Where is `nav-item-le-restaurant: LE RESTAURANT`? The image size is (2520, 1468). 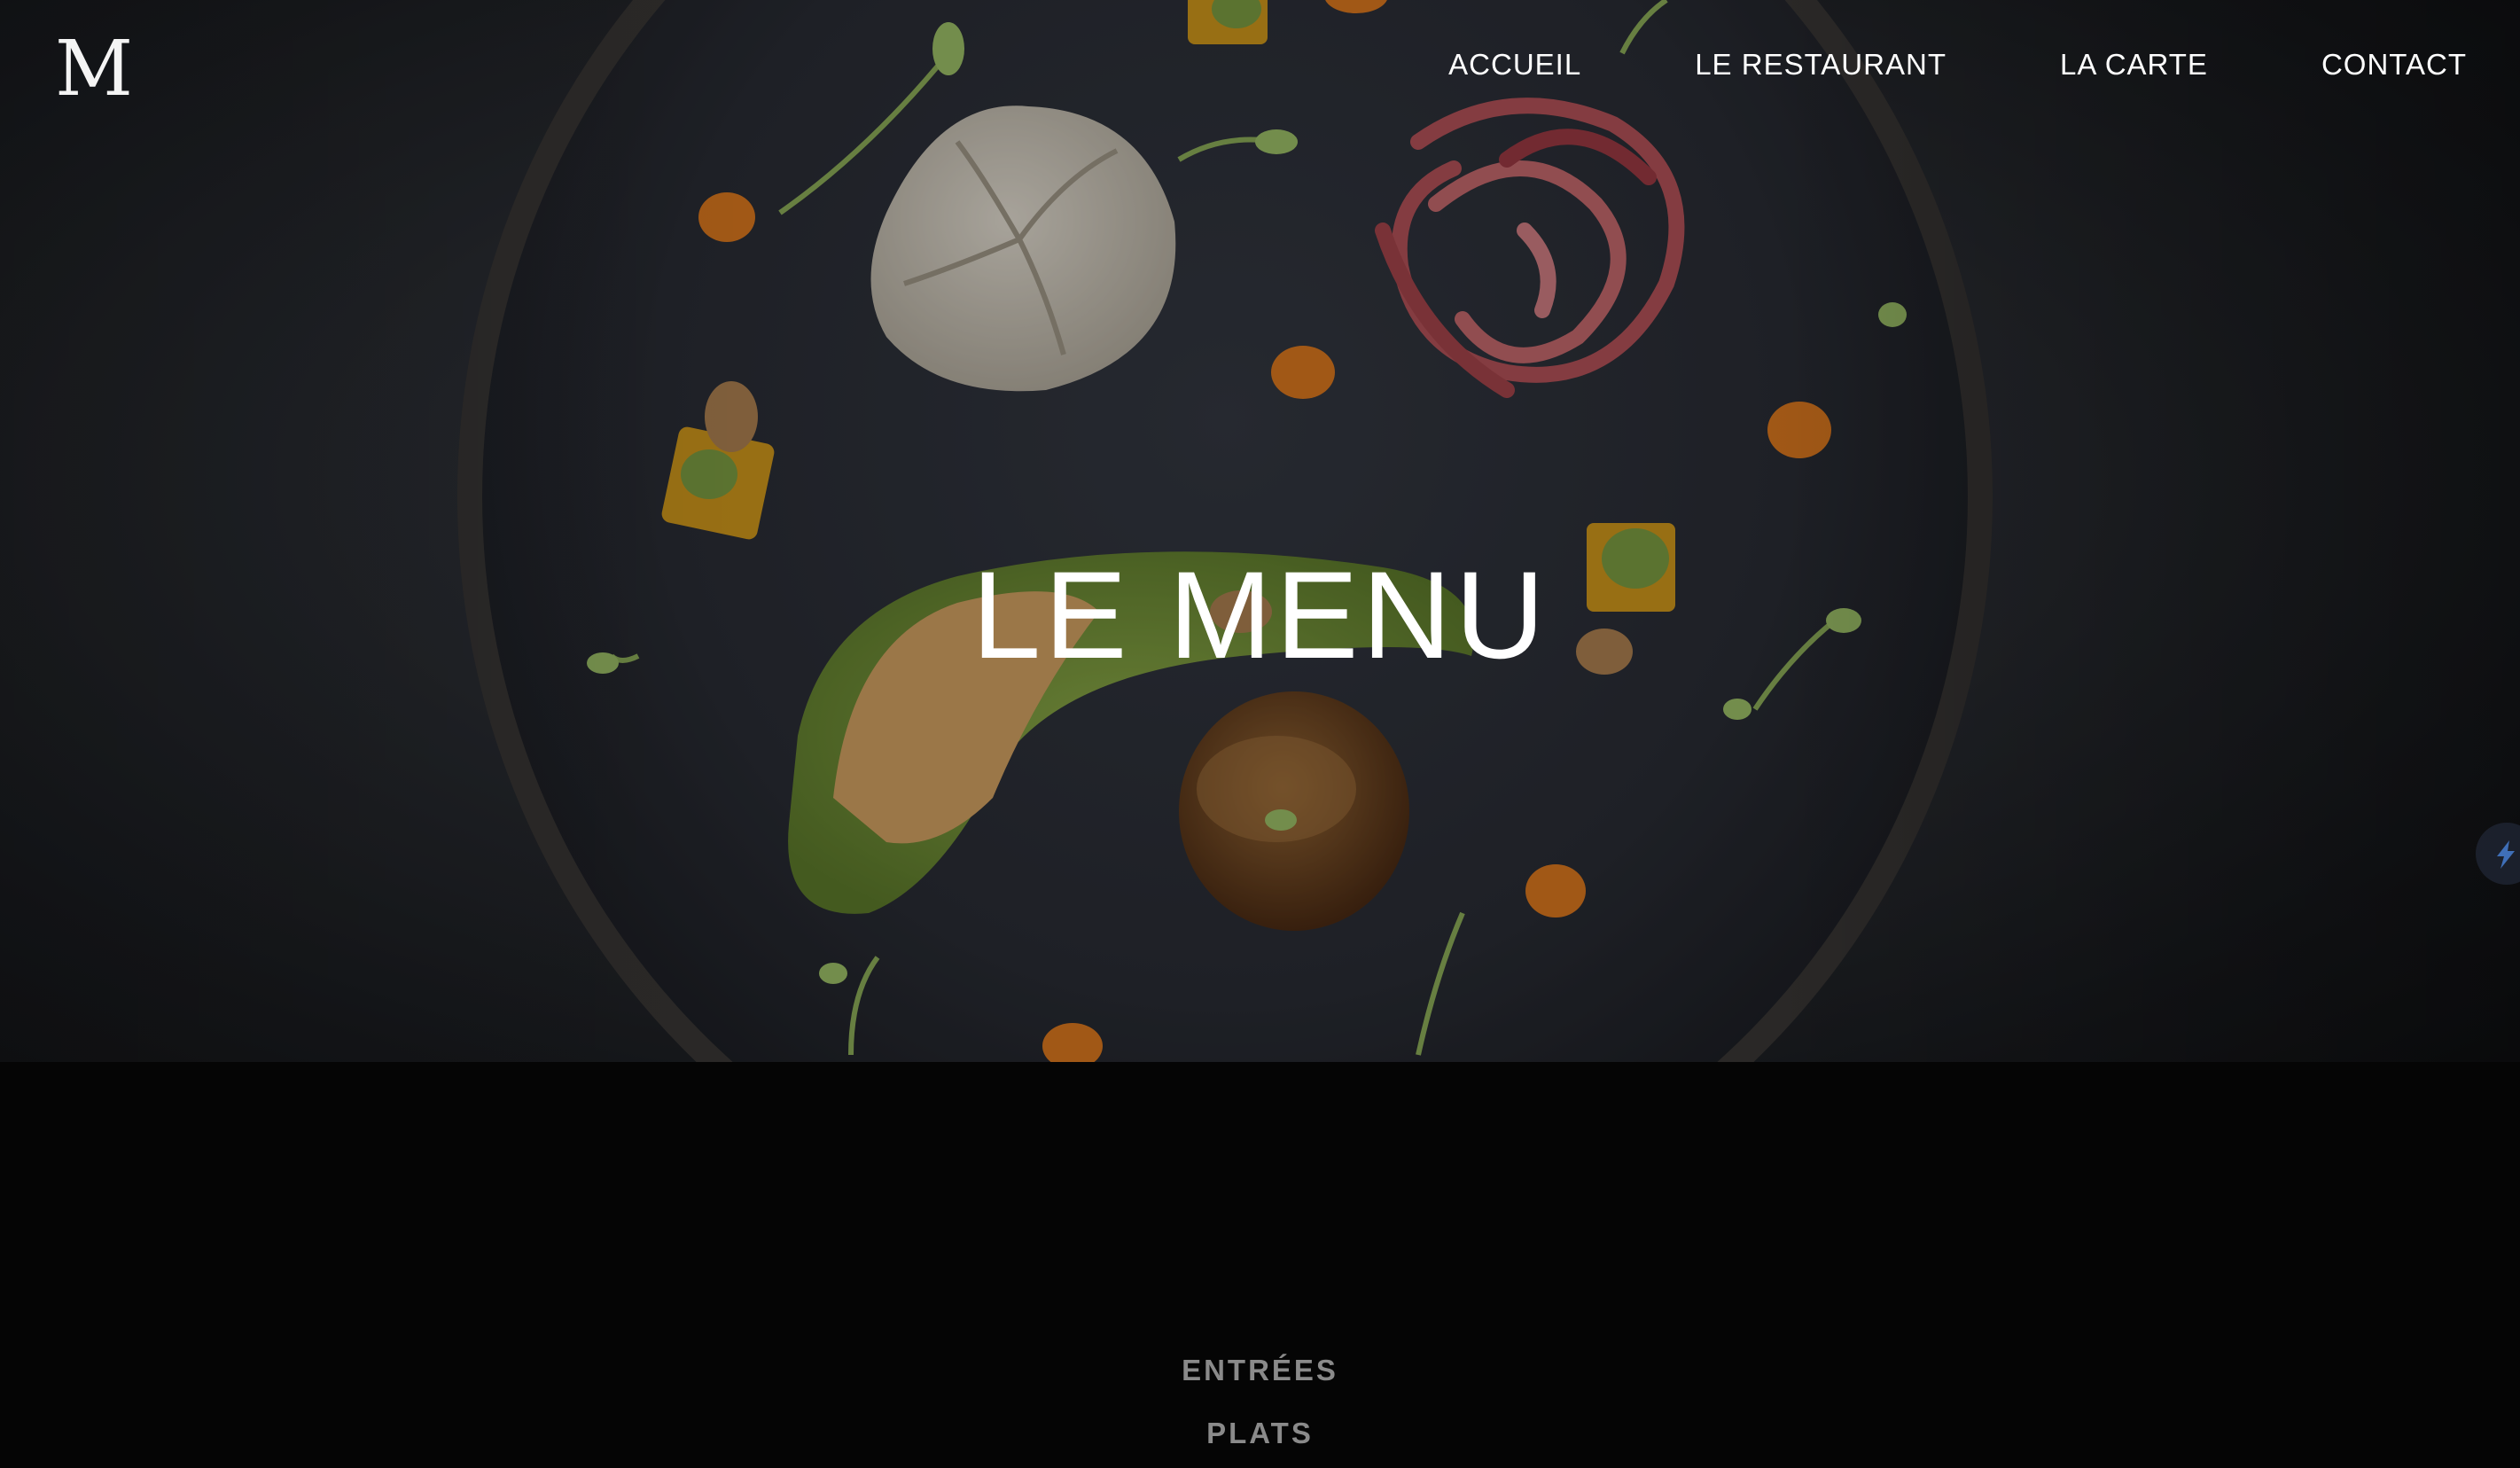 nav-item-le-restaurant: LE RESTAURANT is located at coordinates (1821, 65).